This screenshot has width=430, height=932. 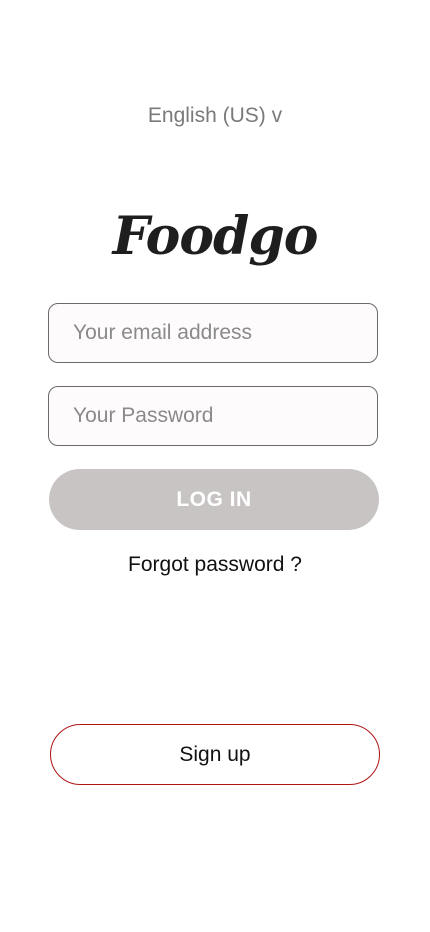 I want to click on app-logo: Foodgo, so click(x=215, y=236).